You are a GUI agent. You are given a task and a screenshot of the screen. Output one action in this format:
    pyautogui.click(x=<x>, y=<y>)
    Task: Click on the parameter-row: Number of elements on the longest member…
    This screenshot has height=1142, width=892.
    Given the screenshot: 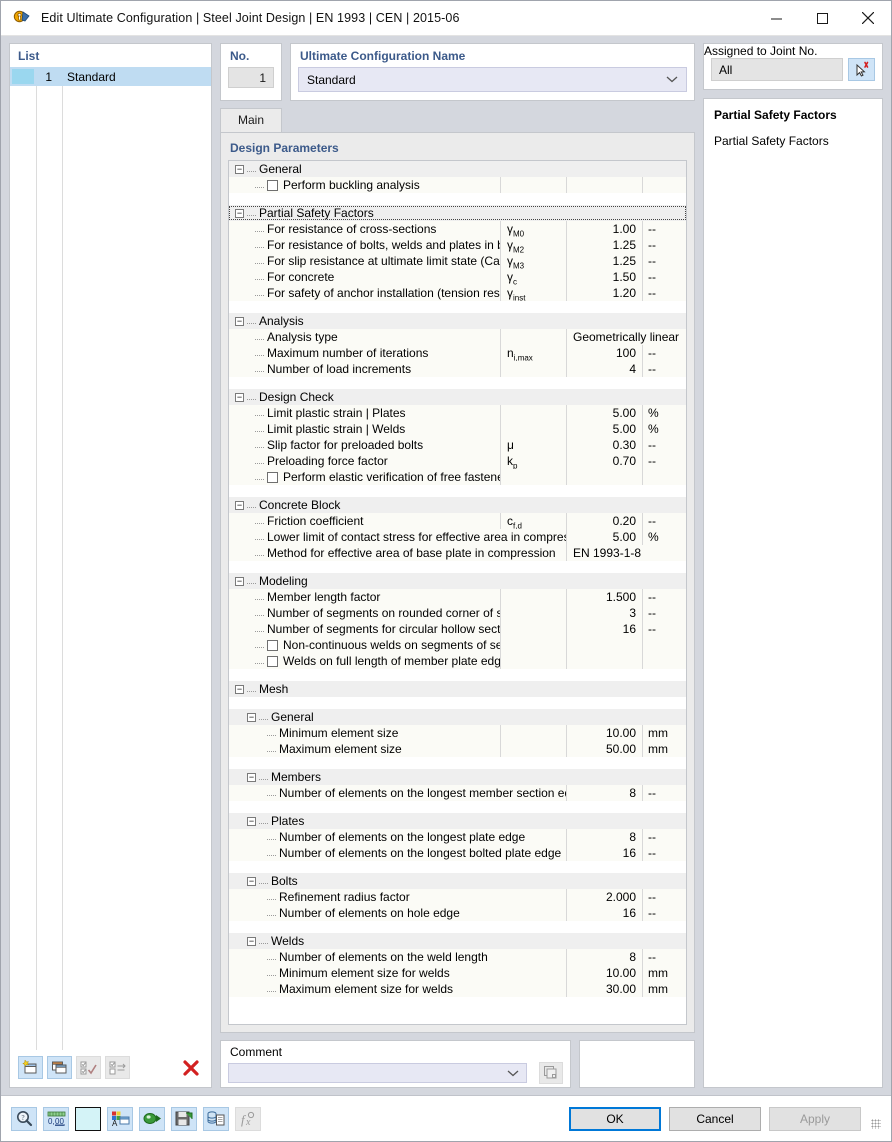 What is the action you would take?
    pyautogui.click(x=457, y=793)
    